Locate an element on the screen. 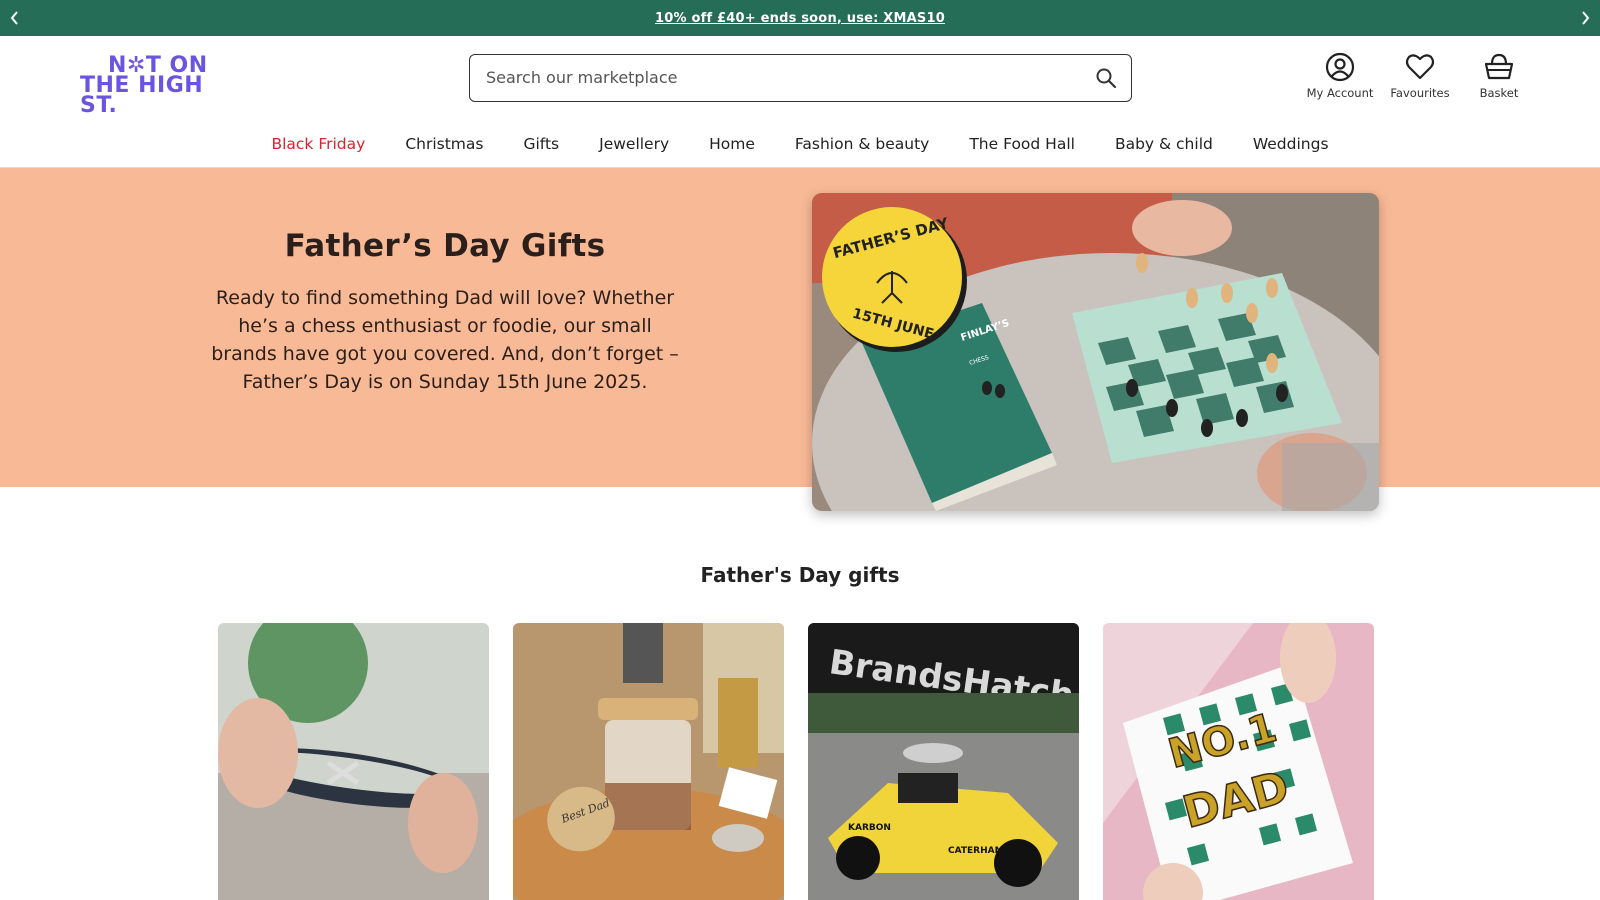  smoker-kit-image: Best Dad is located at coordinates (648, 761).